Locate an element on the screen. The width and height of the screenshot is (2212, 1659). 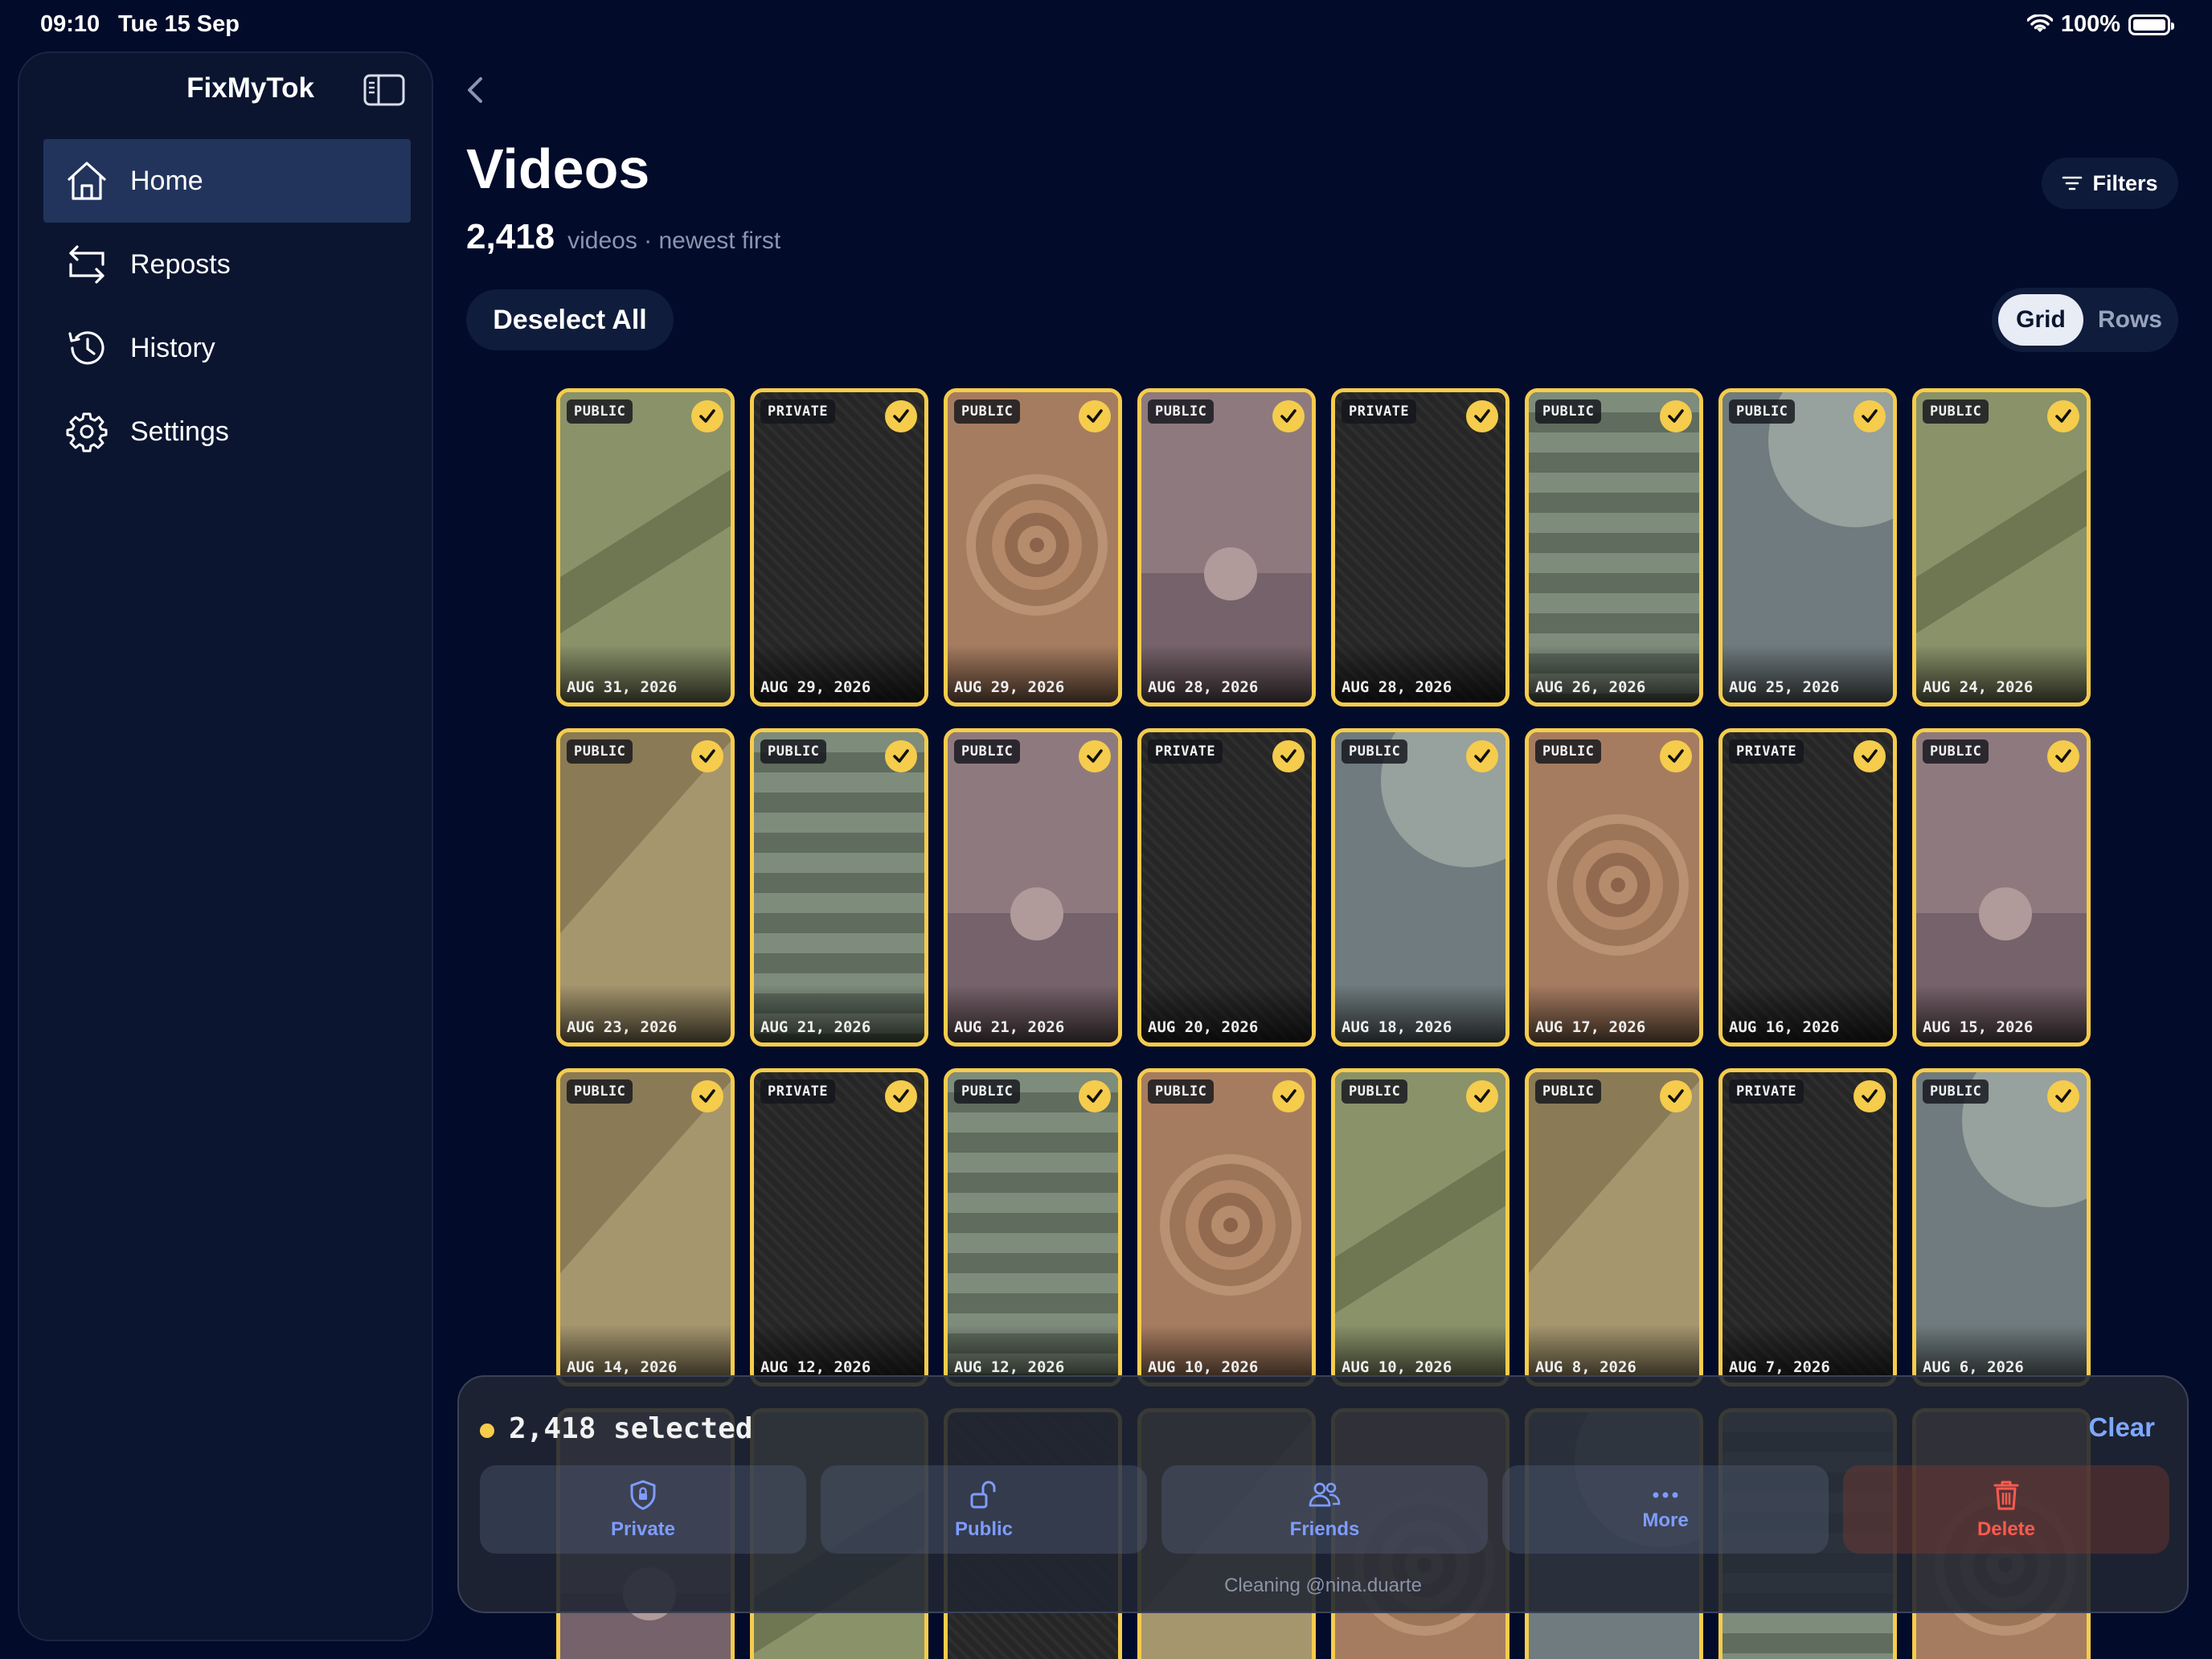
delete-button: Delete is located at coordinates (2006, 1509).